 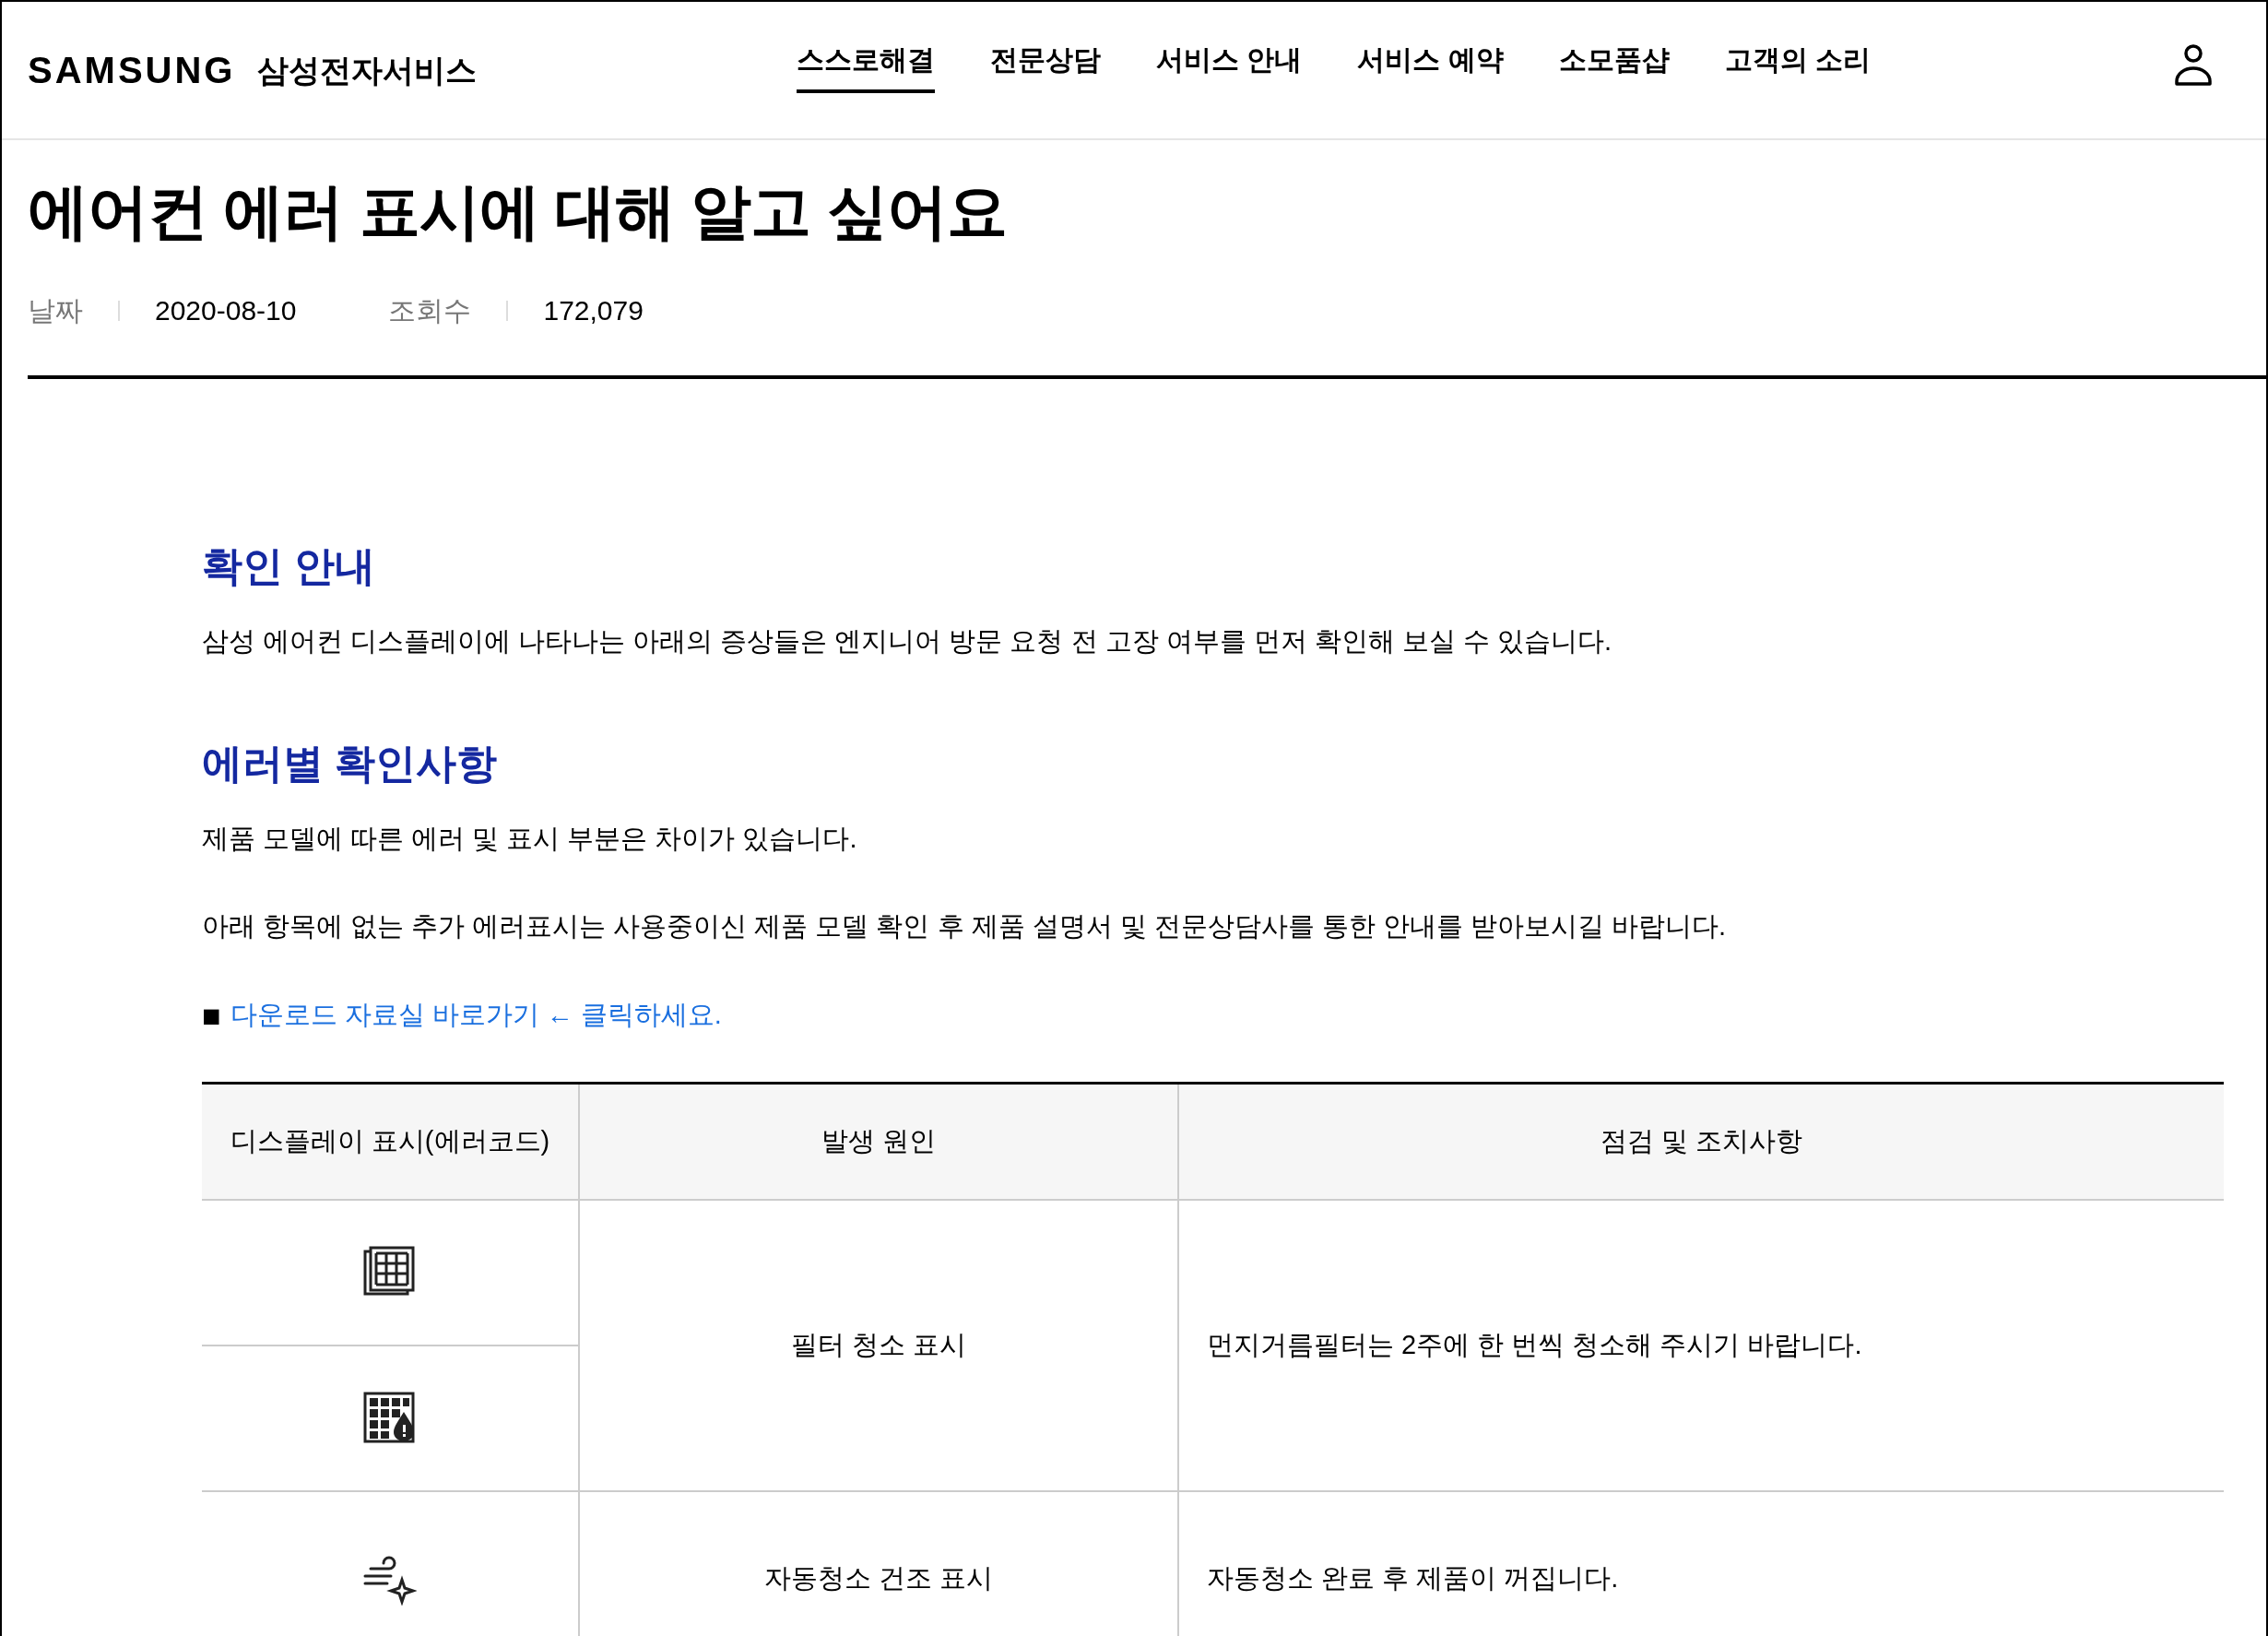 I want to click on meta-value: 172,079, so click(x=593, y=310).